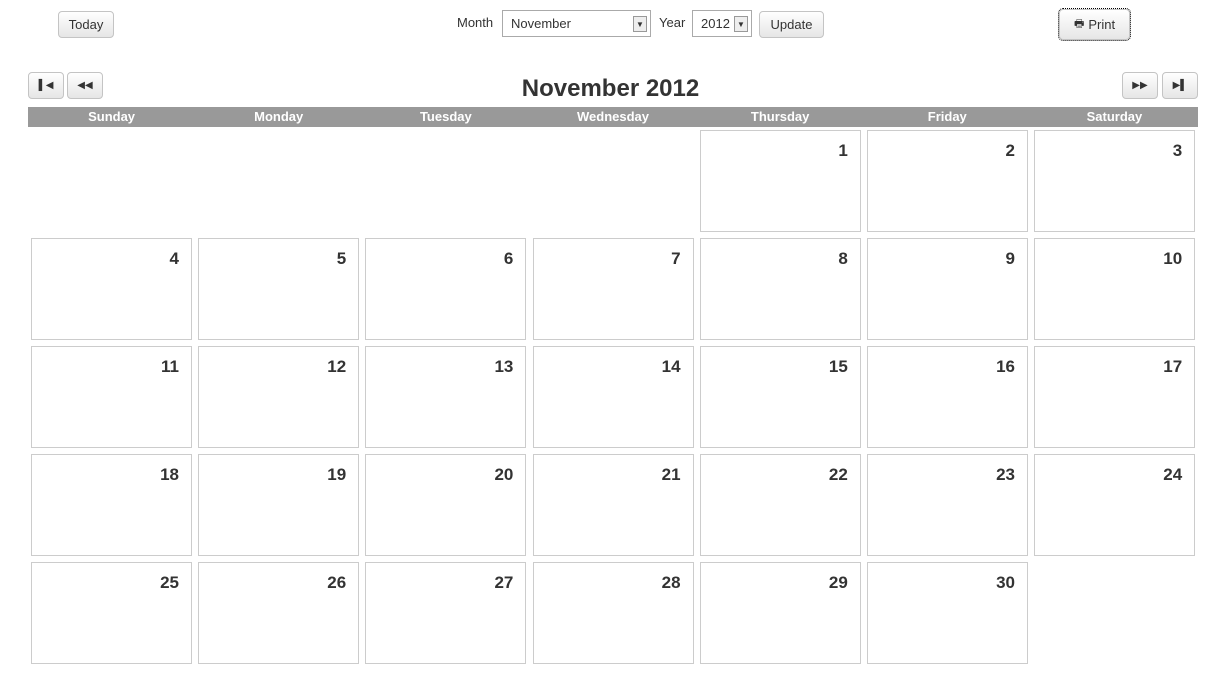  Describe the element at coordinates (613, 505) in the screenshot. I see `day-cell: 21` at that location.